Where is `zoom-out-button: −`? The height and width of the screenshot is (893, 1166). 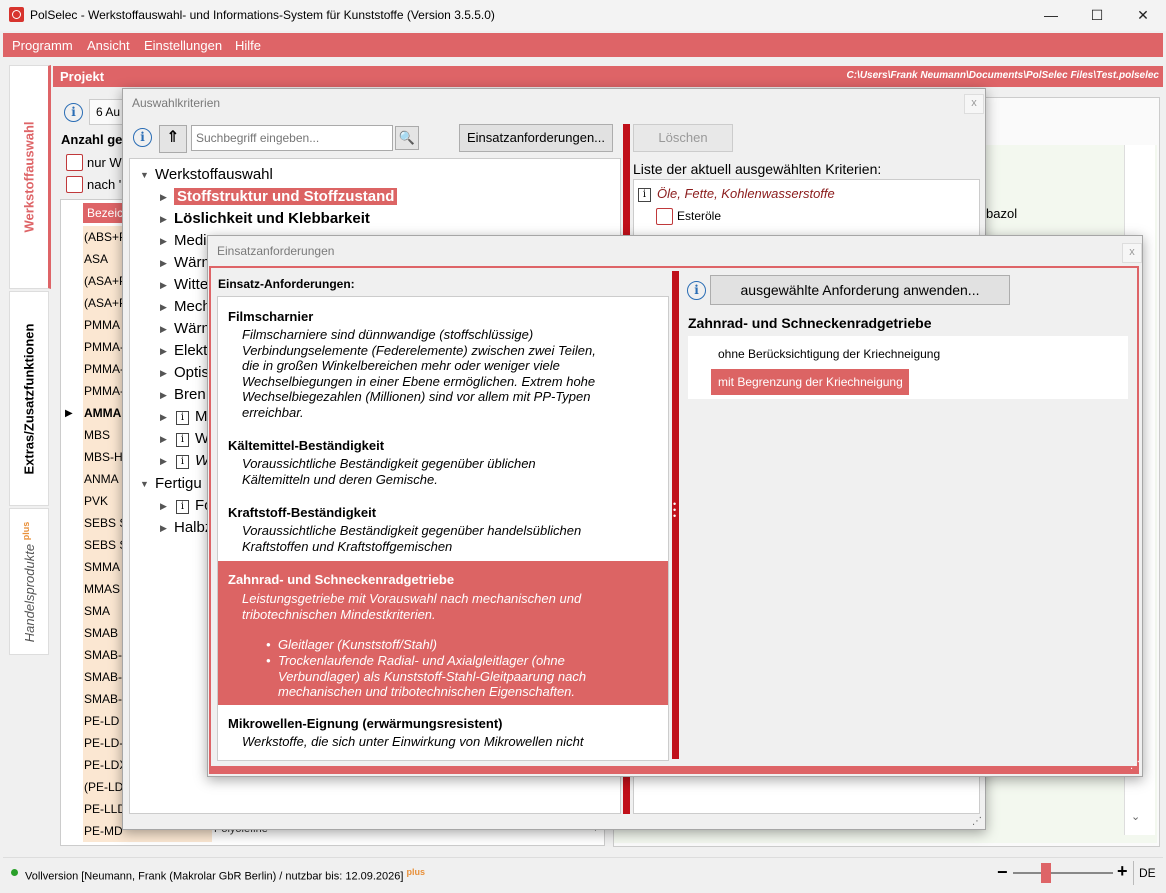 zoom-out-button: − is located at coordinates (1002, 872).